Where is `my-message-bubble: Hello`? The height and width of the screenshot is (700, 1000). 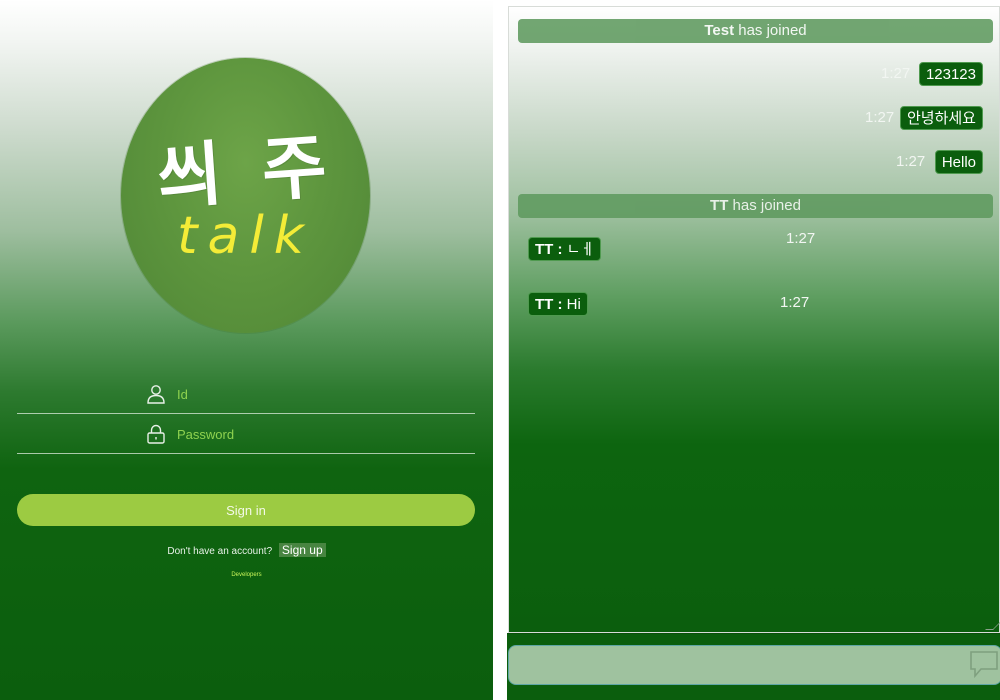
my-message-bubble: Hello is located at coordinates (958, 162).